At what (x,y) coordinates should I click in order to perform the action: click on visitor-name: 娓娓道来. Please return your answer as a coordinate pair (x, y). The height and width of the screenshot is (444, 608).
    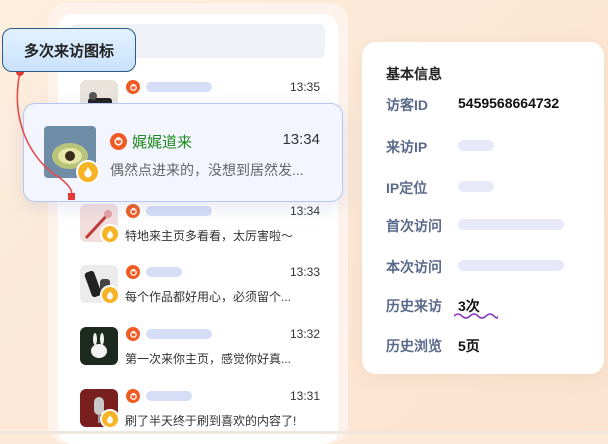
    Looking at the image, I should click on (162, 142).